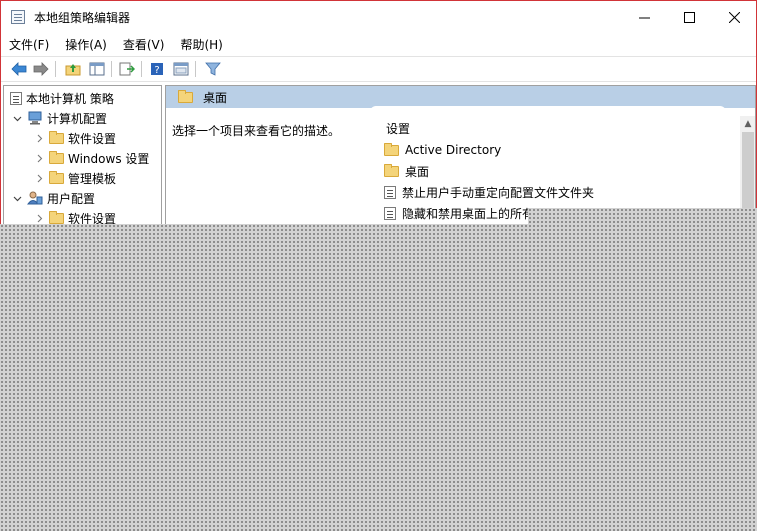  I want to click on show-hide-tree-icon, so click(97, 69).